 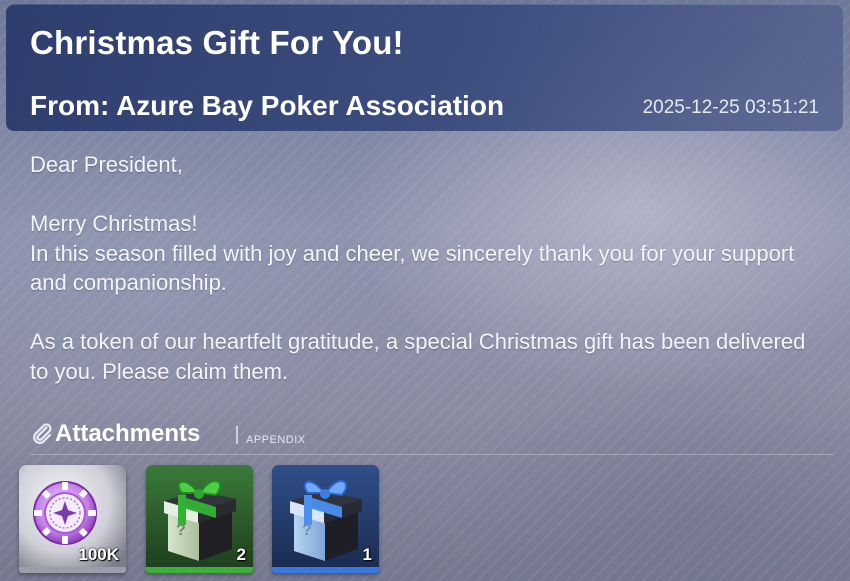 I want to click on mail-line-1: Merry Christmas!, so click(x=114, y=223).